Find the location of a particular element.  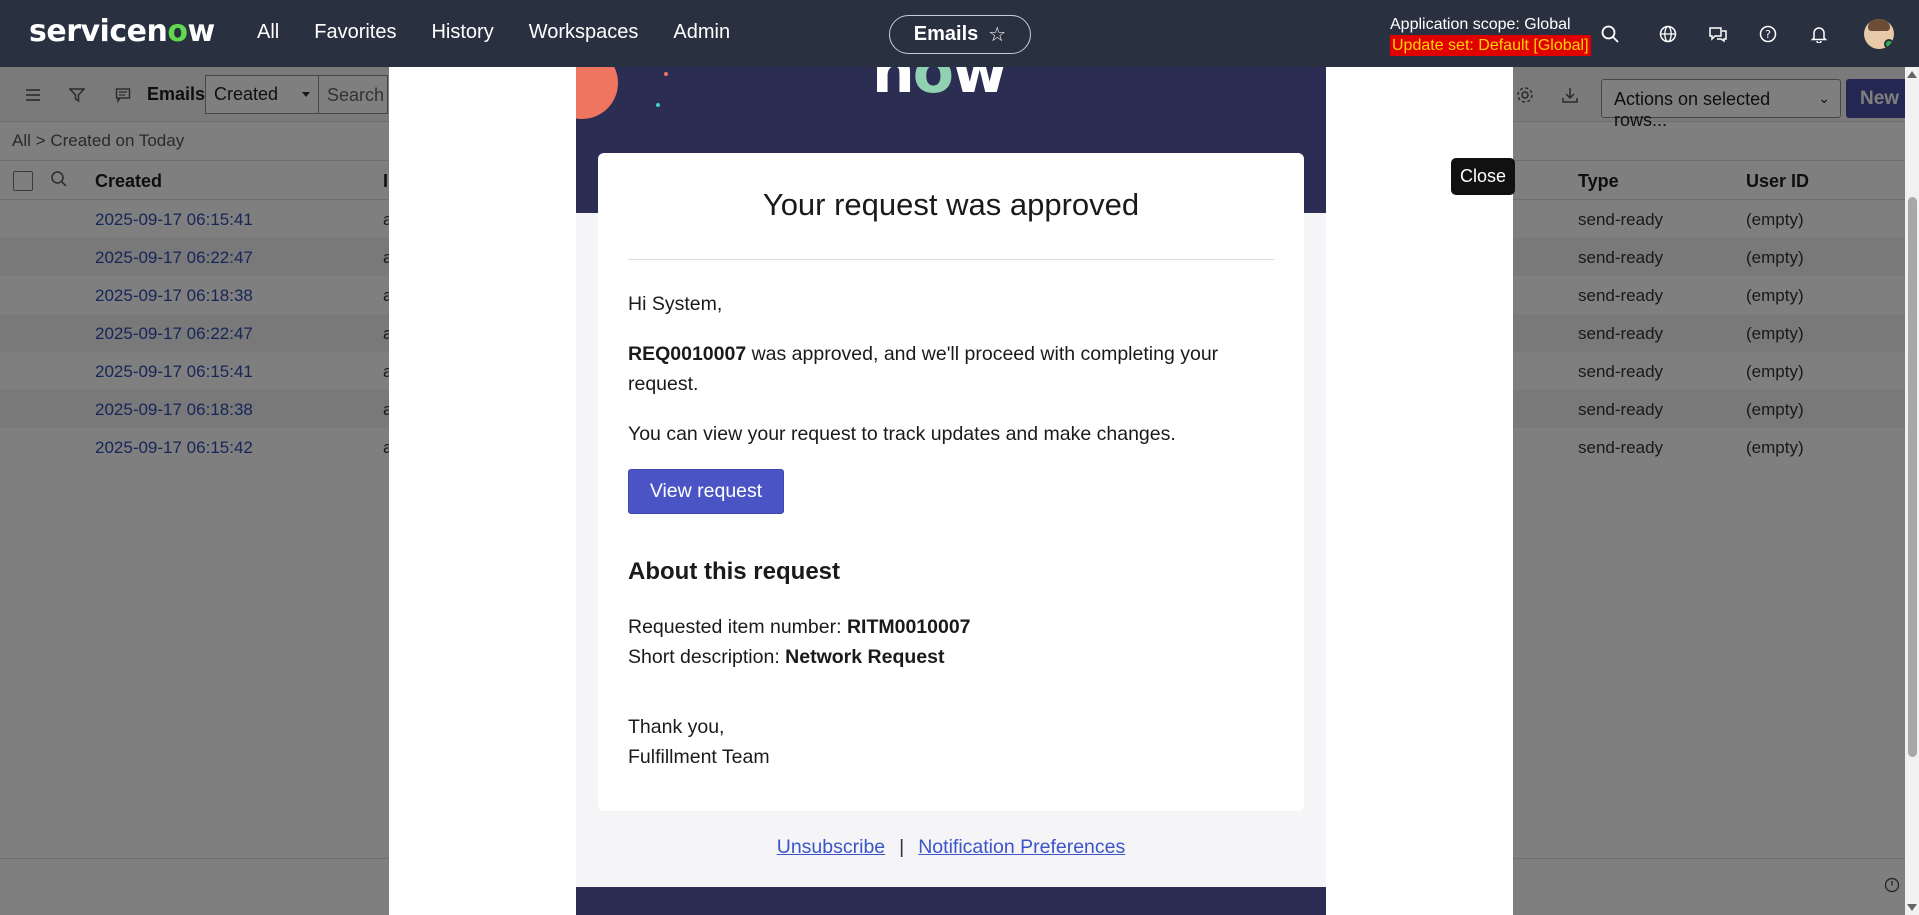

email-bottom-band is located at coordinates (951, 901).